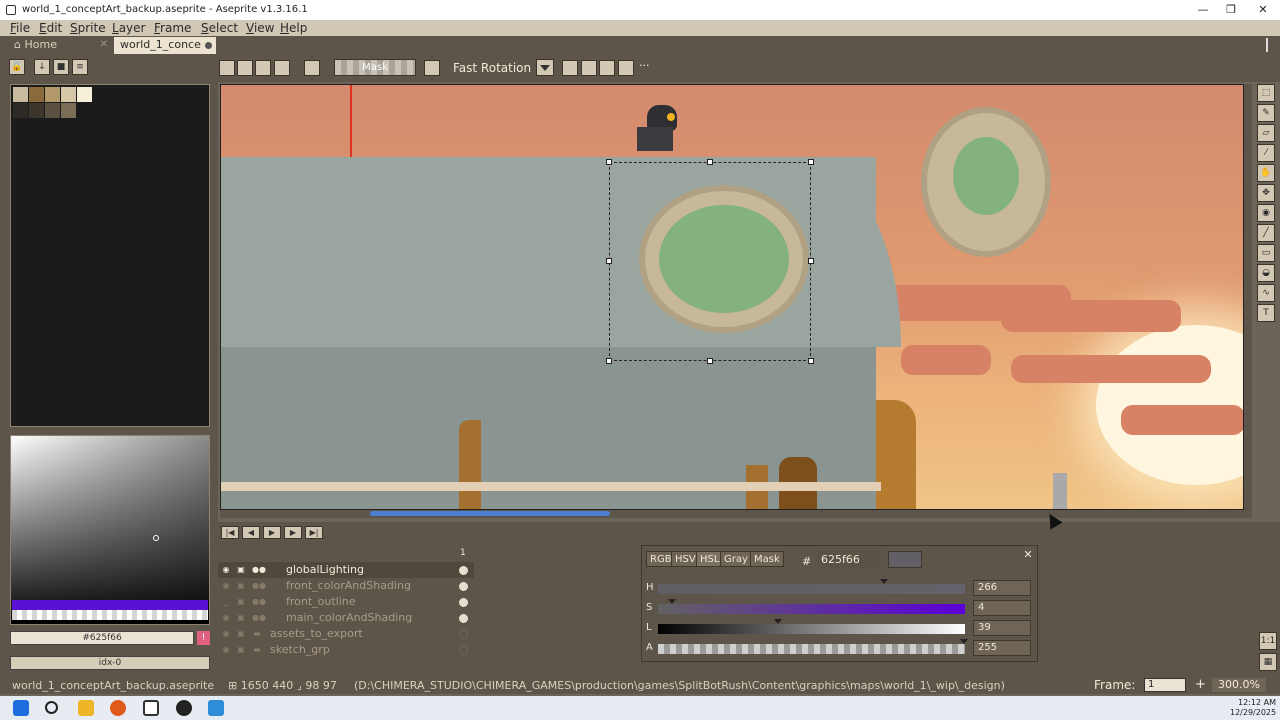 This screenshot has height=720, width=1280. What do you see at coordinates (1266, 93) in the screenshot?
I see `marquee-tool-icon: ⬚` at bounding box center [1266, 93].